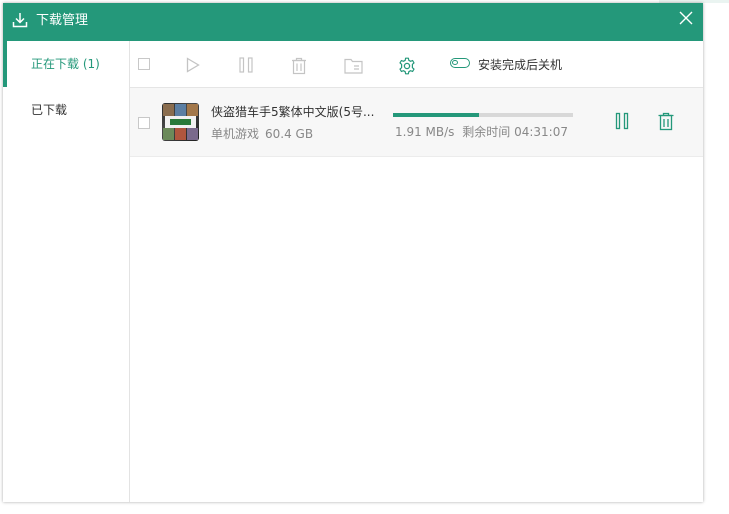  Describe the element at coordinates (144, 64) in the screenshot. I see `select-all-checkbox` at that location.